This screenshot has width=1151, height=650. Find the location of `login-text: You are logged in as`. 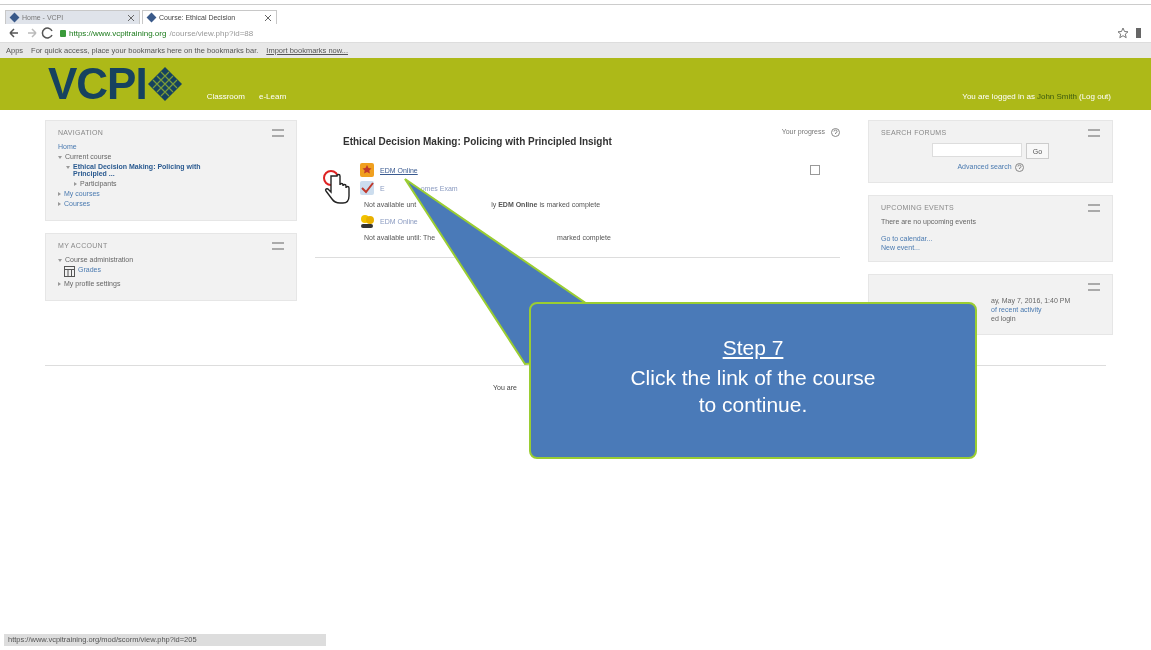

login-text: You are logged in as is located at coordinates (998, 96).